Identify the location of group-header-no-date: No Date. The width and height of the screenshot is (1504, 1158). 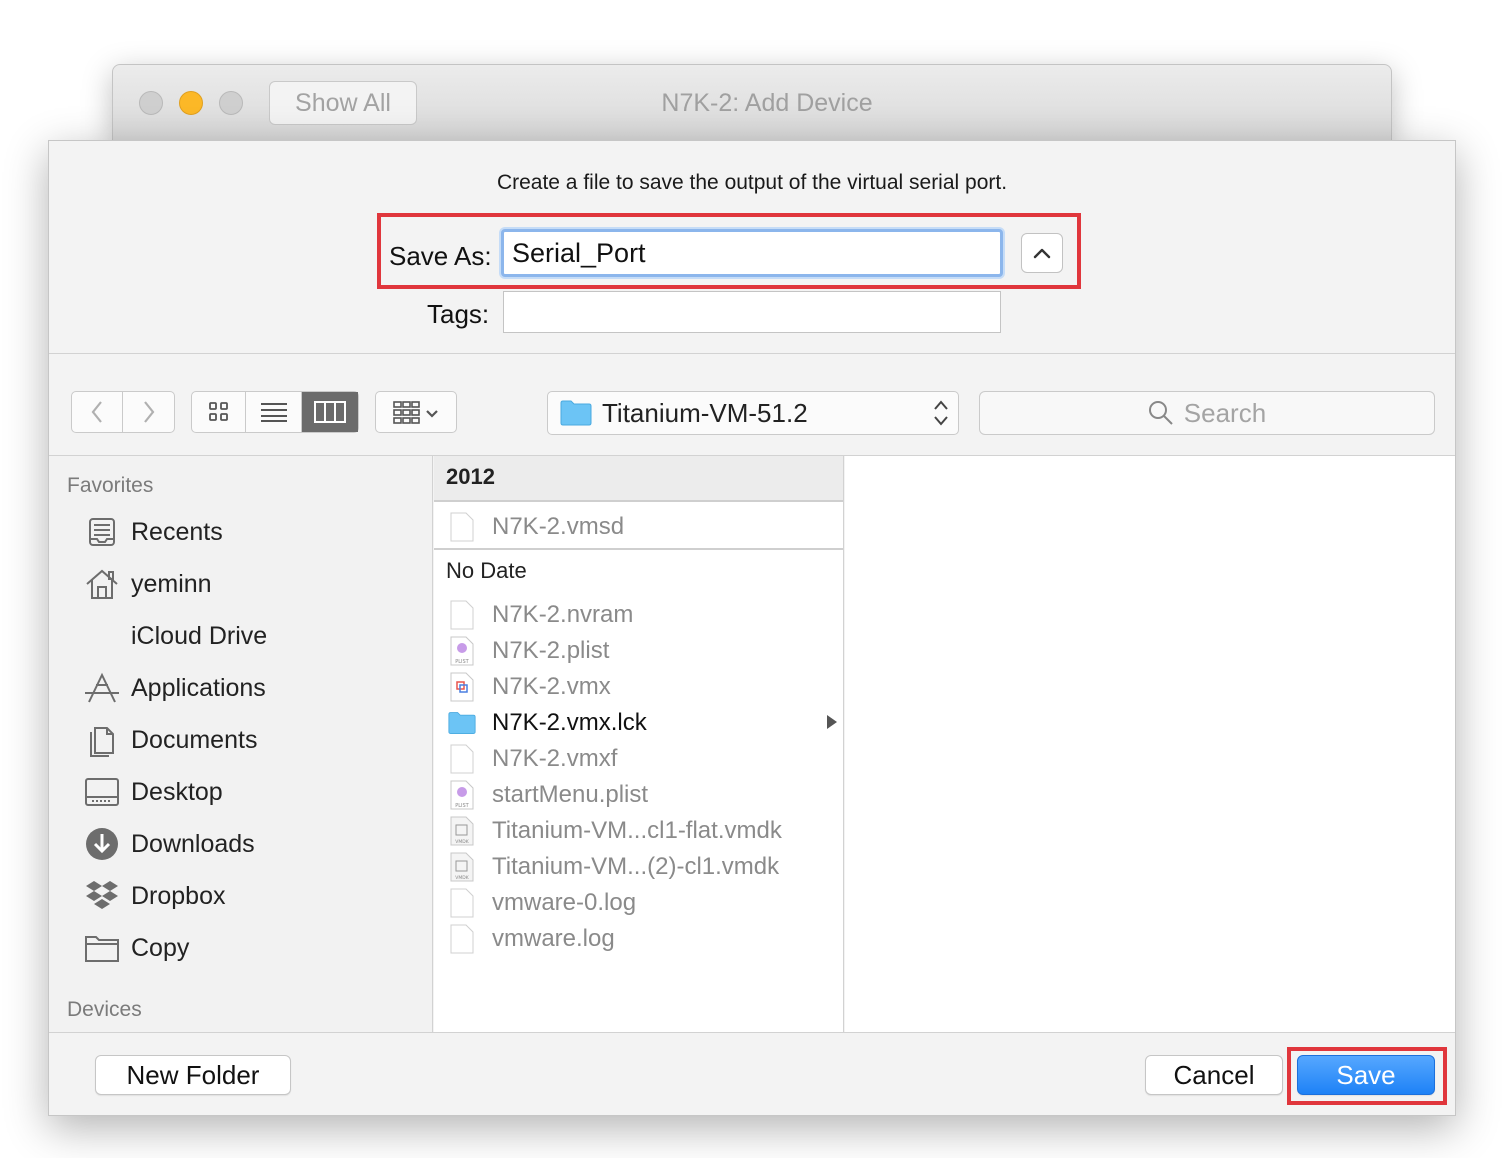
(638, 570).